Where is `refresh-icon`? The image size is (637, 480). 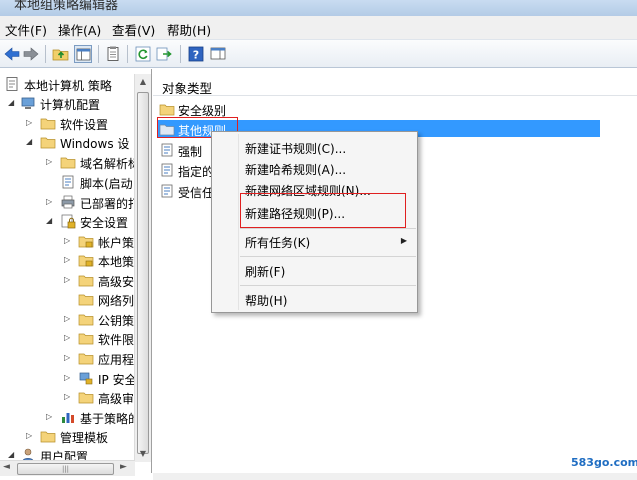 refresh-icon is located at coordinates (143, 54).